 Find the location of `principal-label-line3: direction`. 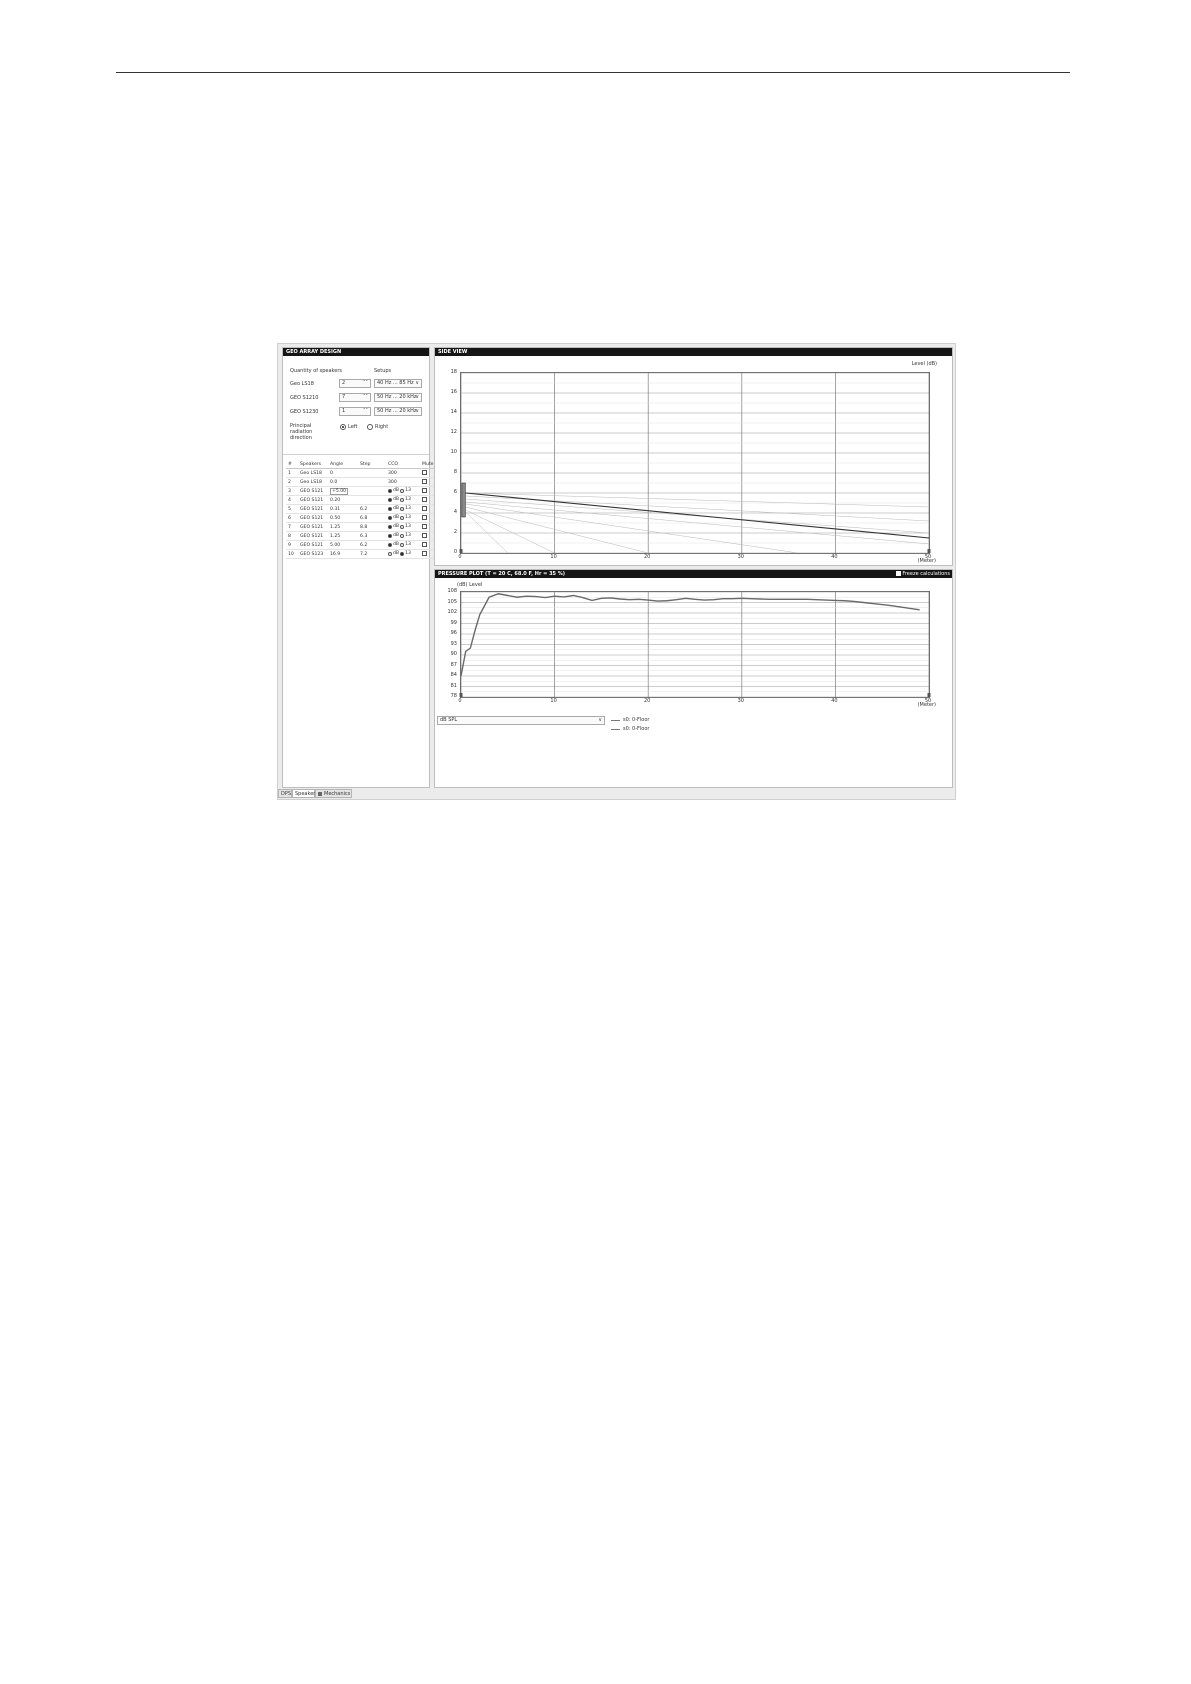

principal-label-line3: direction is located at coordinates (301, 438).